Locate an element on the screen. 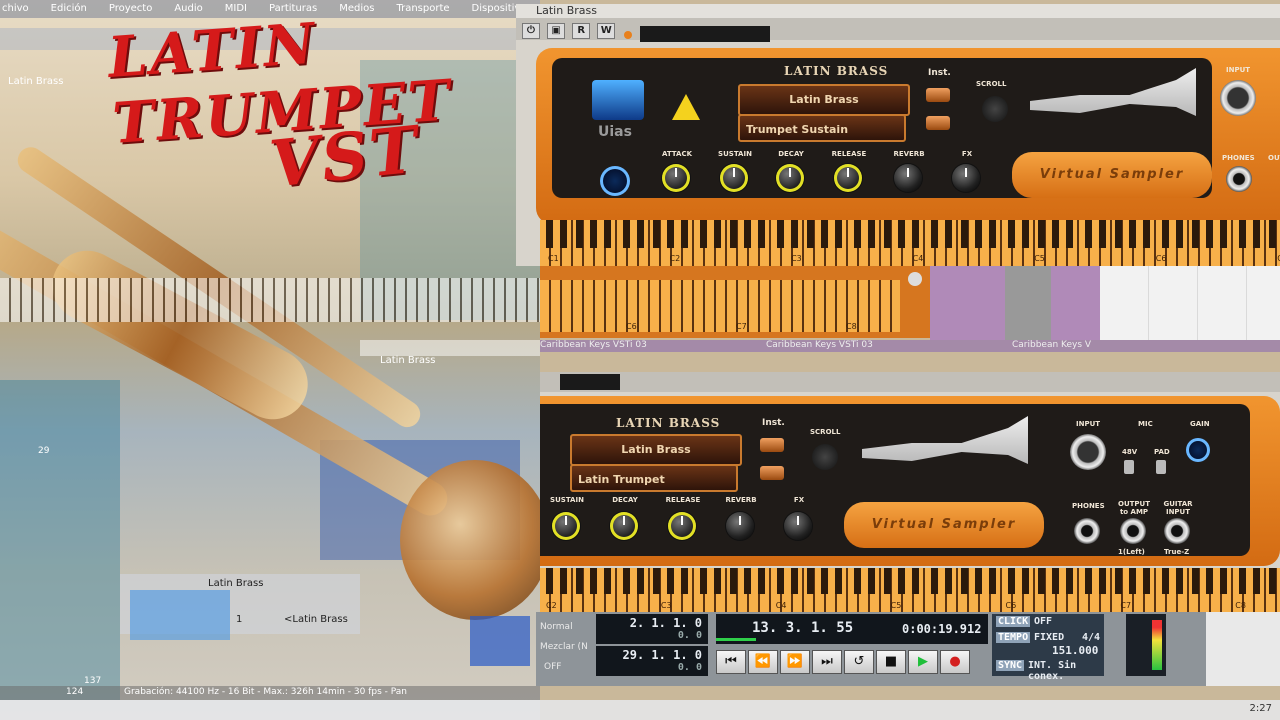  right-locator-sub: 0. 0 is located at coordinates (689, 667).